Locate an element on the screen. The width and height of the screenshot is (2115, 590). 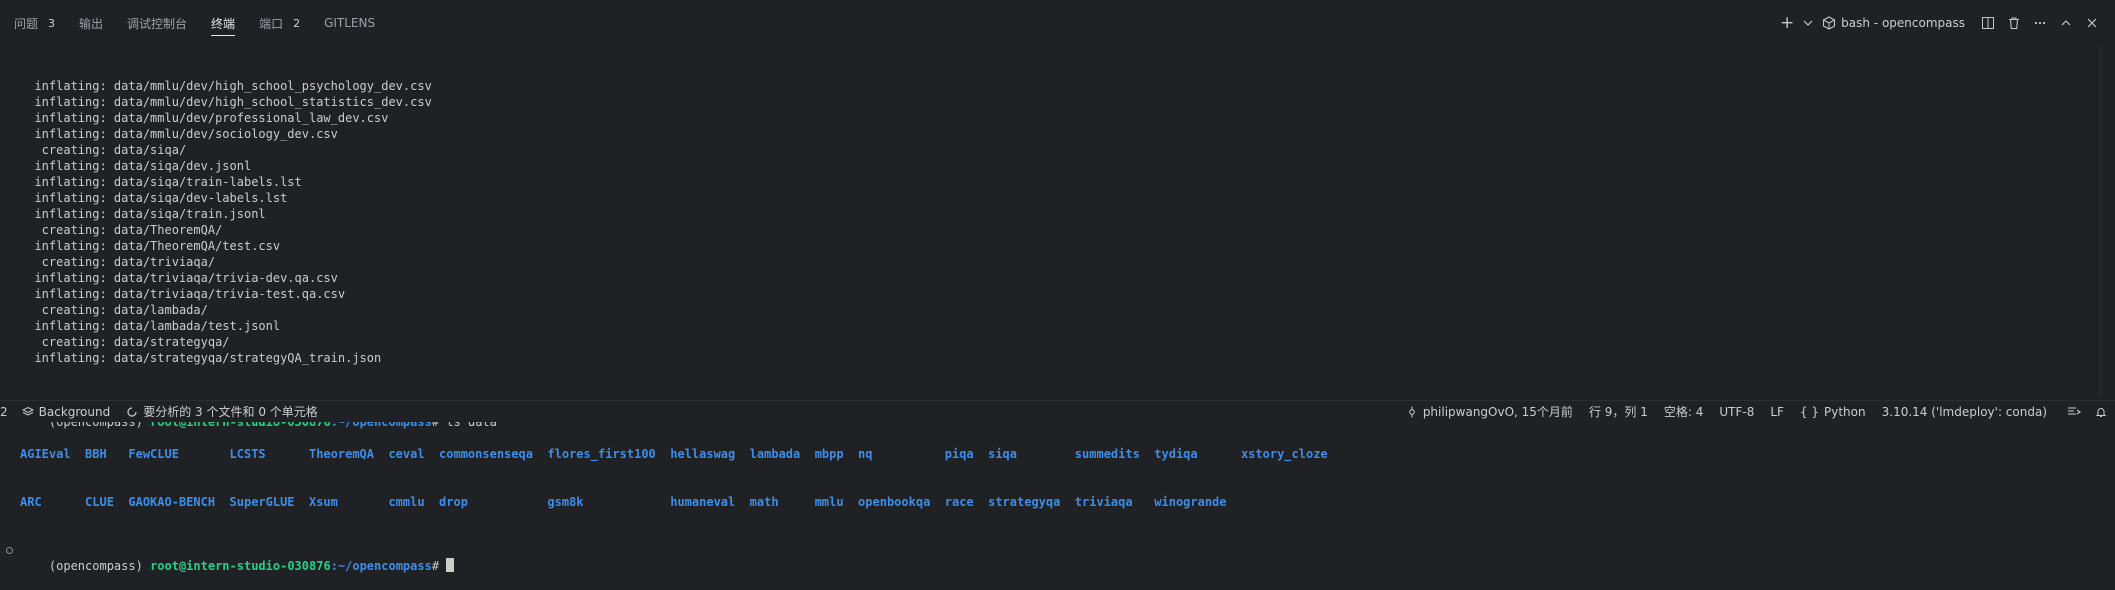
language-label: Python is located at coordinates (1845, 411).